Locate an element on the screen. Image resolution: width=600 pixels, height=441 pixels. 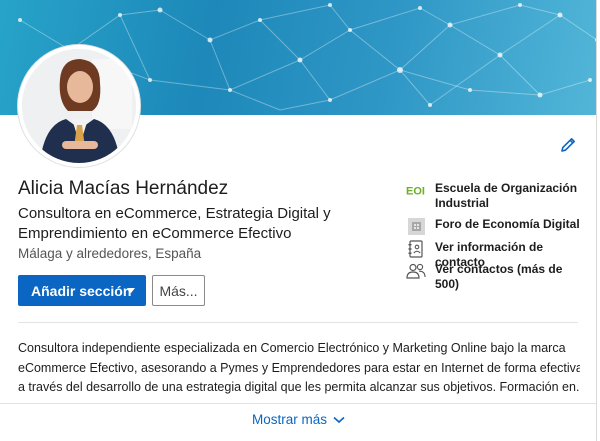
profile-location: Málaga y alrededores, España is located at coordinates (110, 253).